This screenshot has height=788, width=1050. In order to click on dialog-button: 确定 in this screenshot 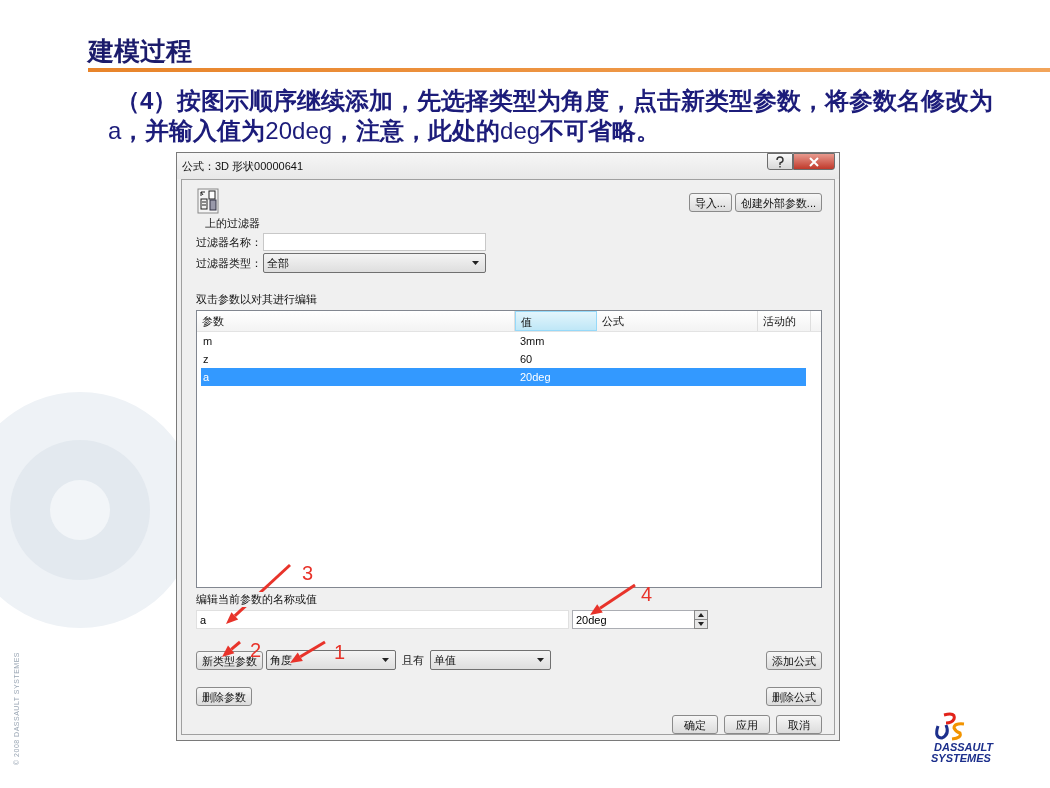, I will do `click(695, 724)`.